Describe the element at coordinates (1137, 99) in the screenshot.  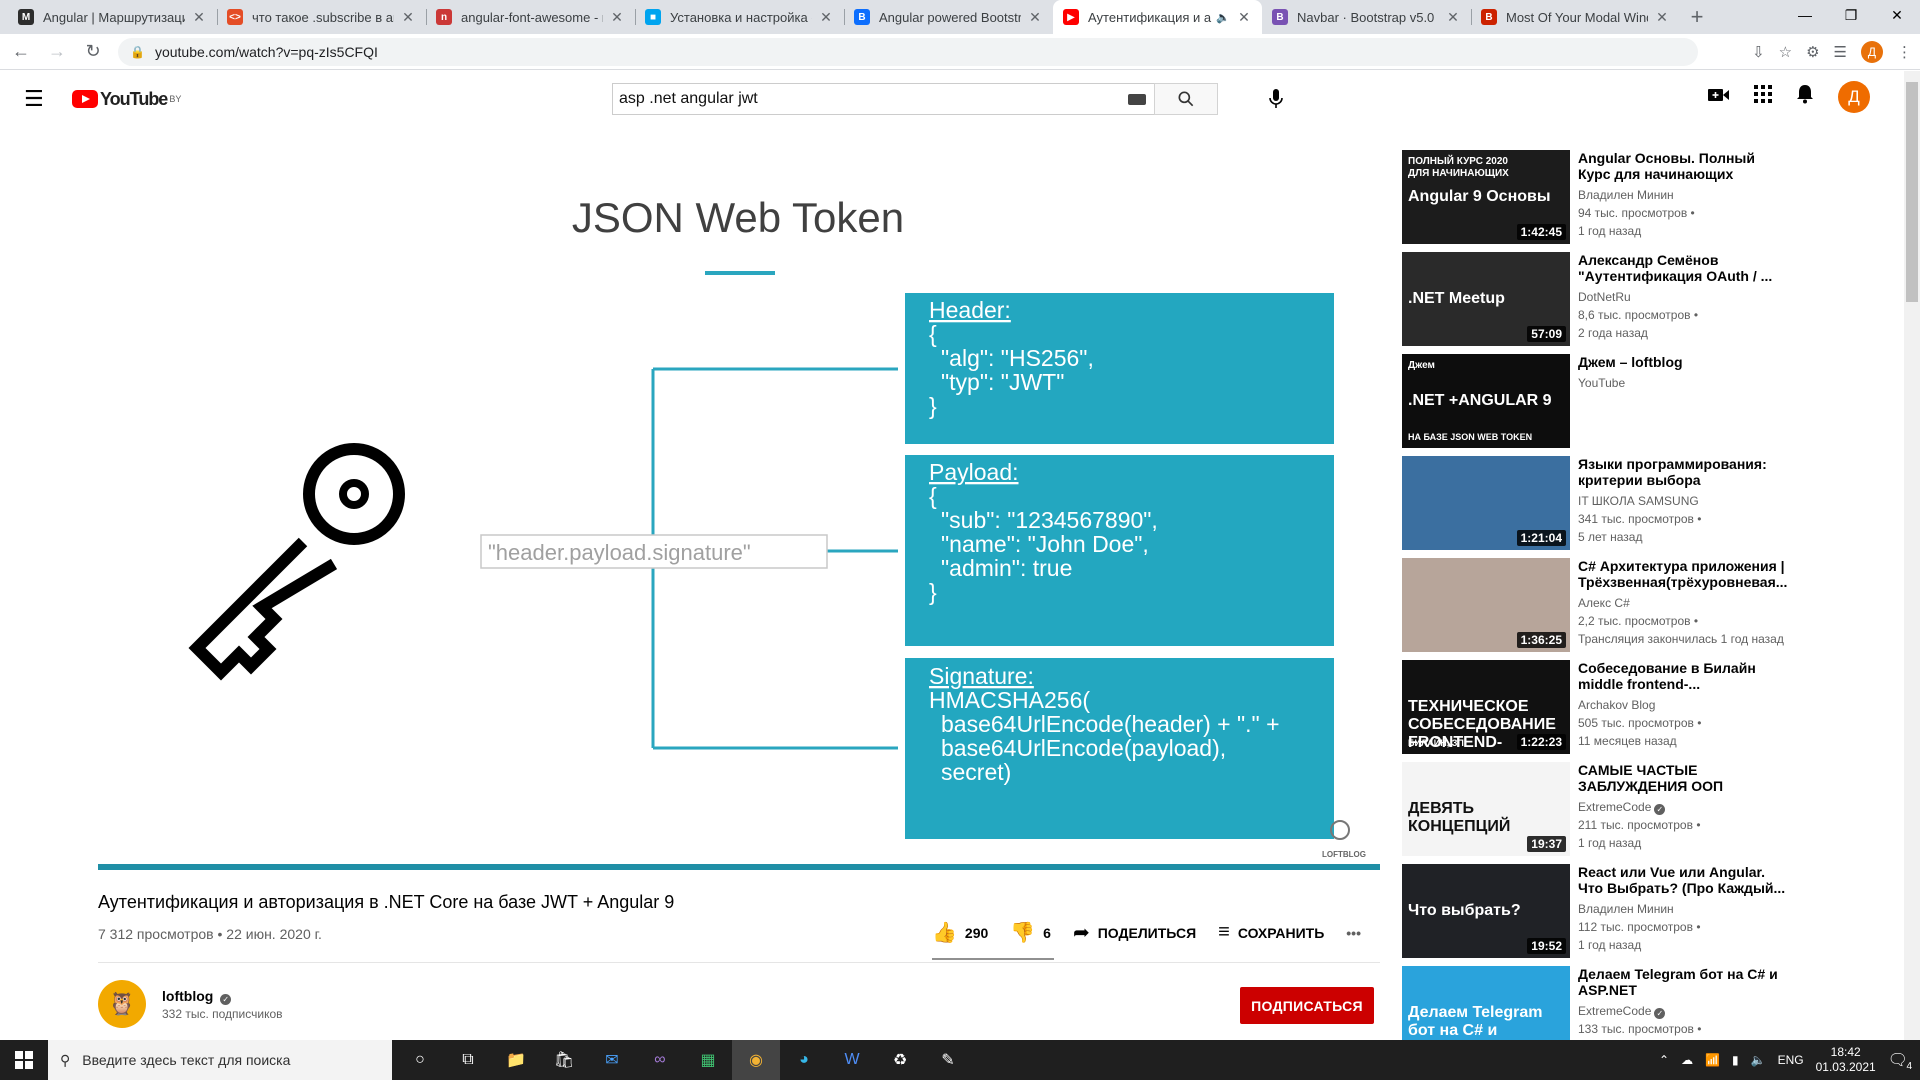
I see `keyboard-icon` at that location.